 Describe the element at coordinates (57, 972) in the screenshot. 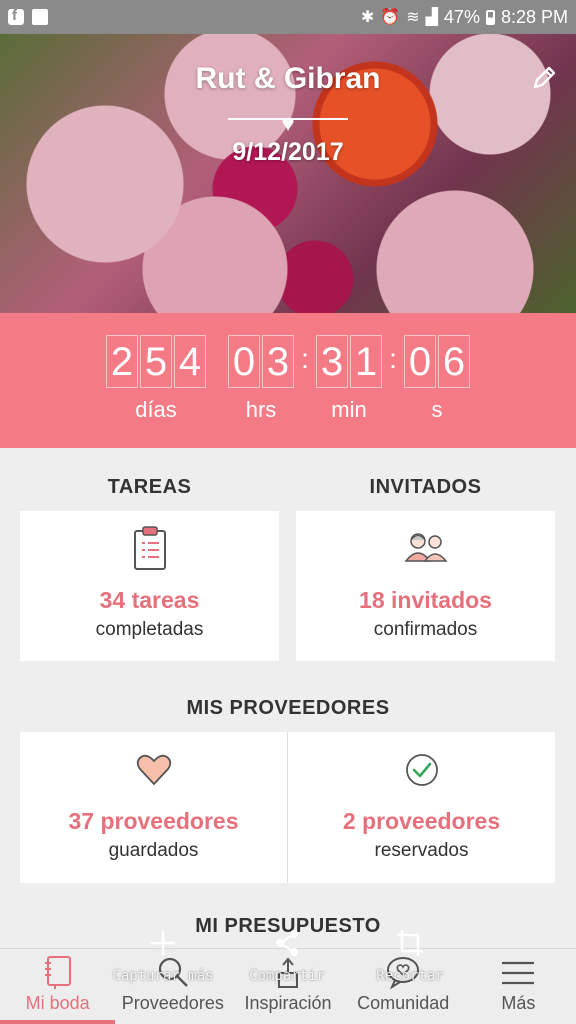

I see `notebook-icon` at that location.